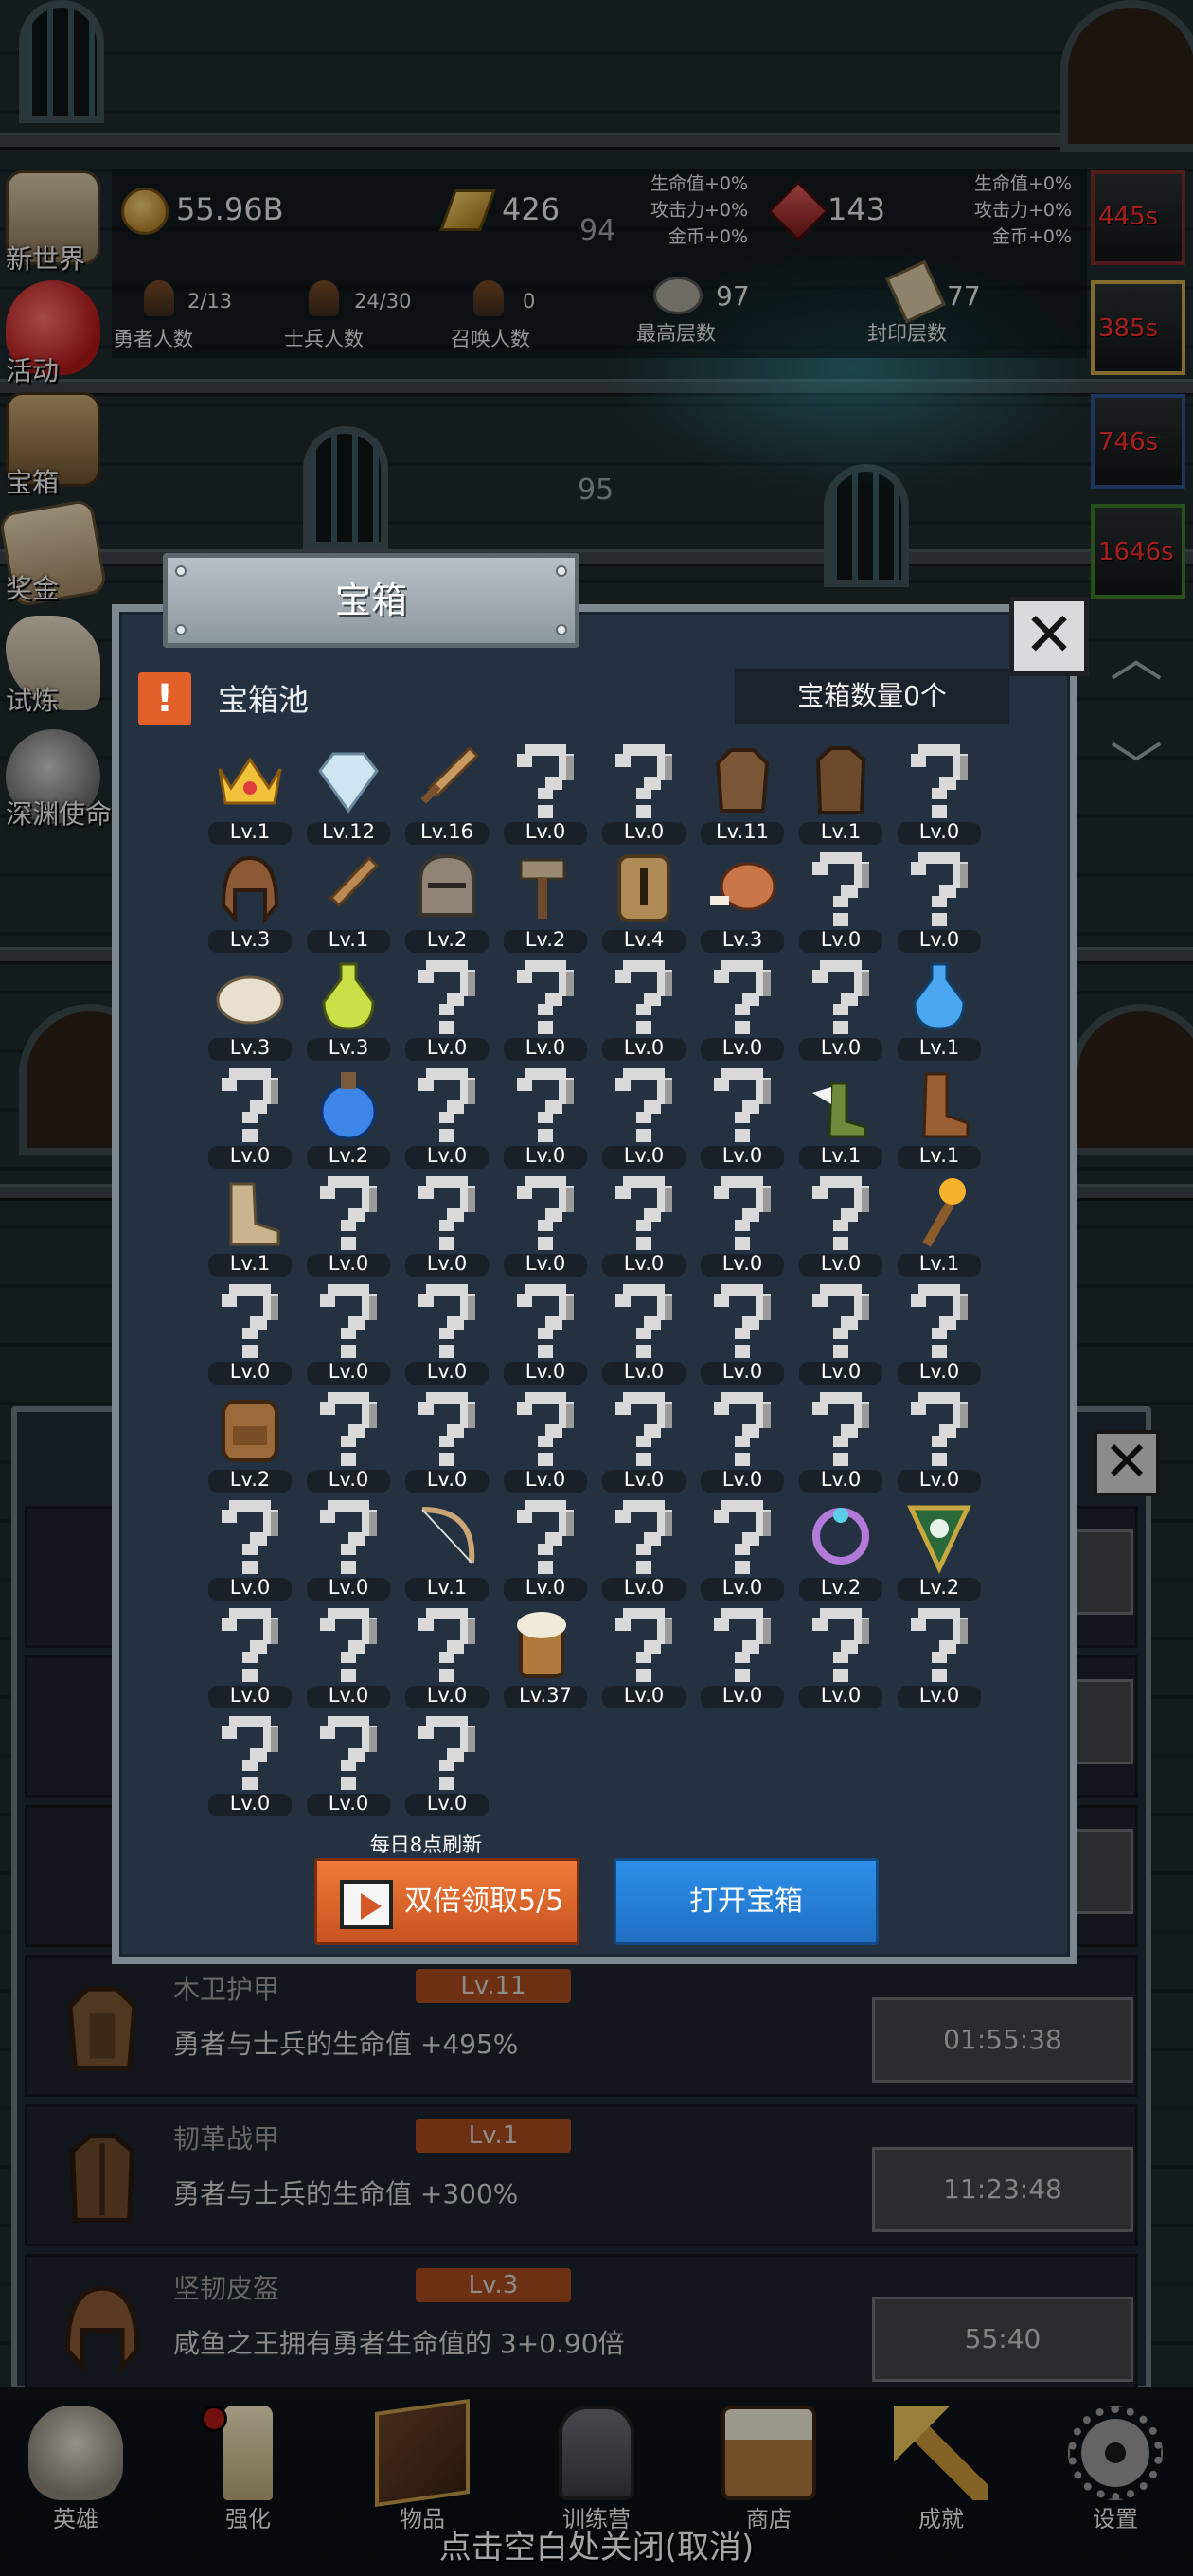 The height and width of the screenshot is (2576, 1193). I want to click on info-icon: !, so click(164, 698).